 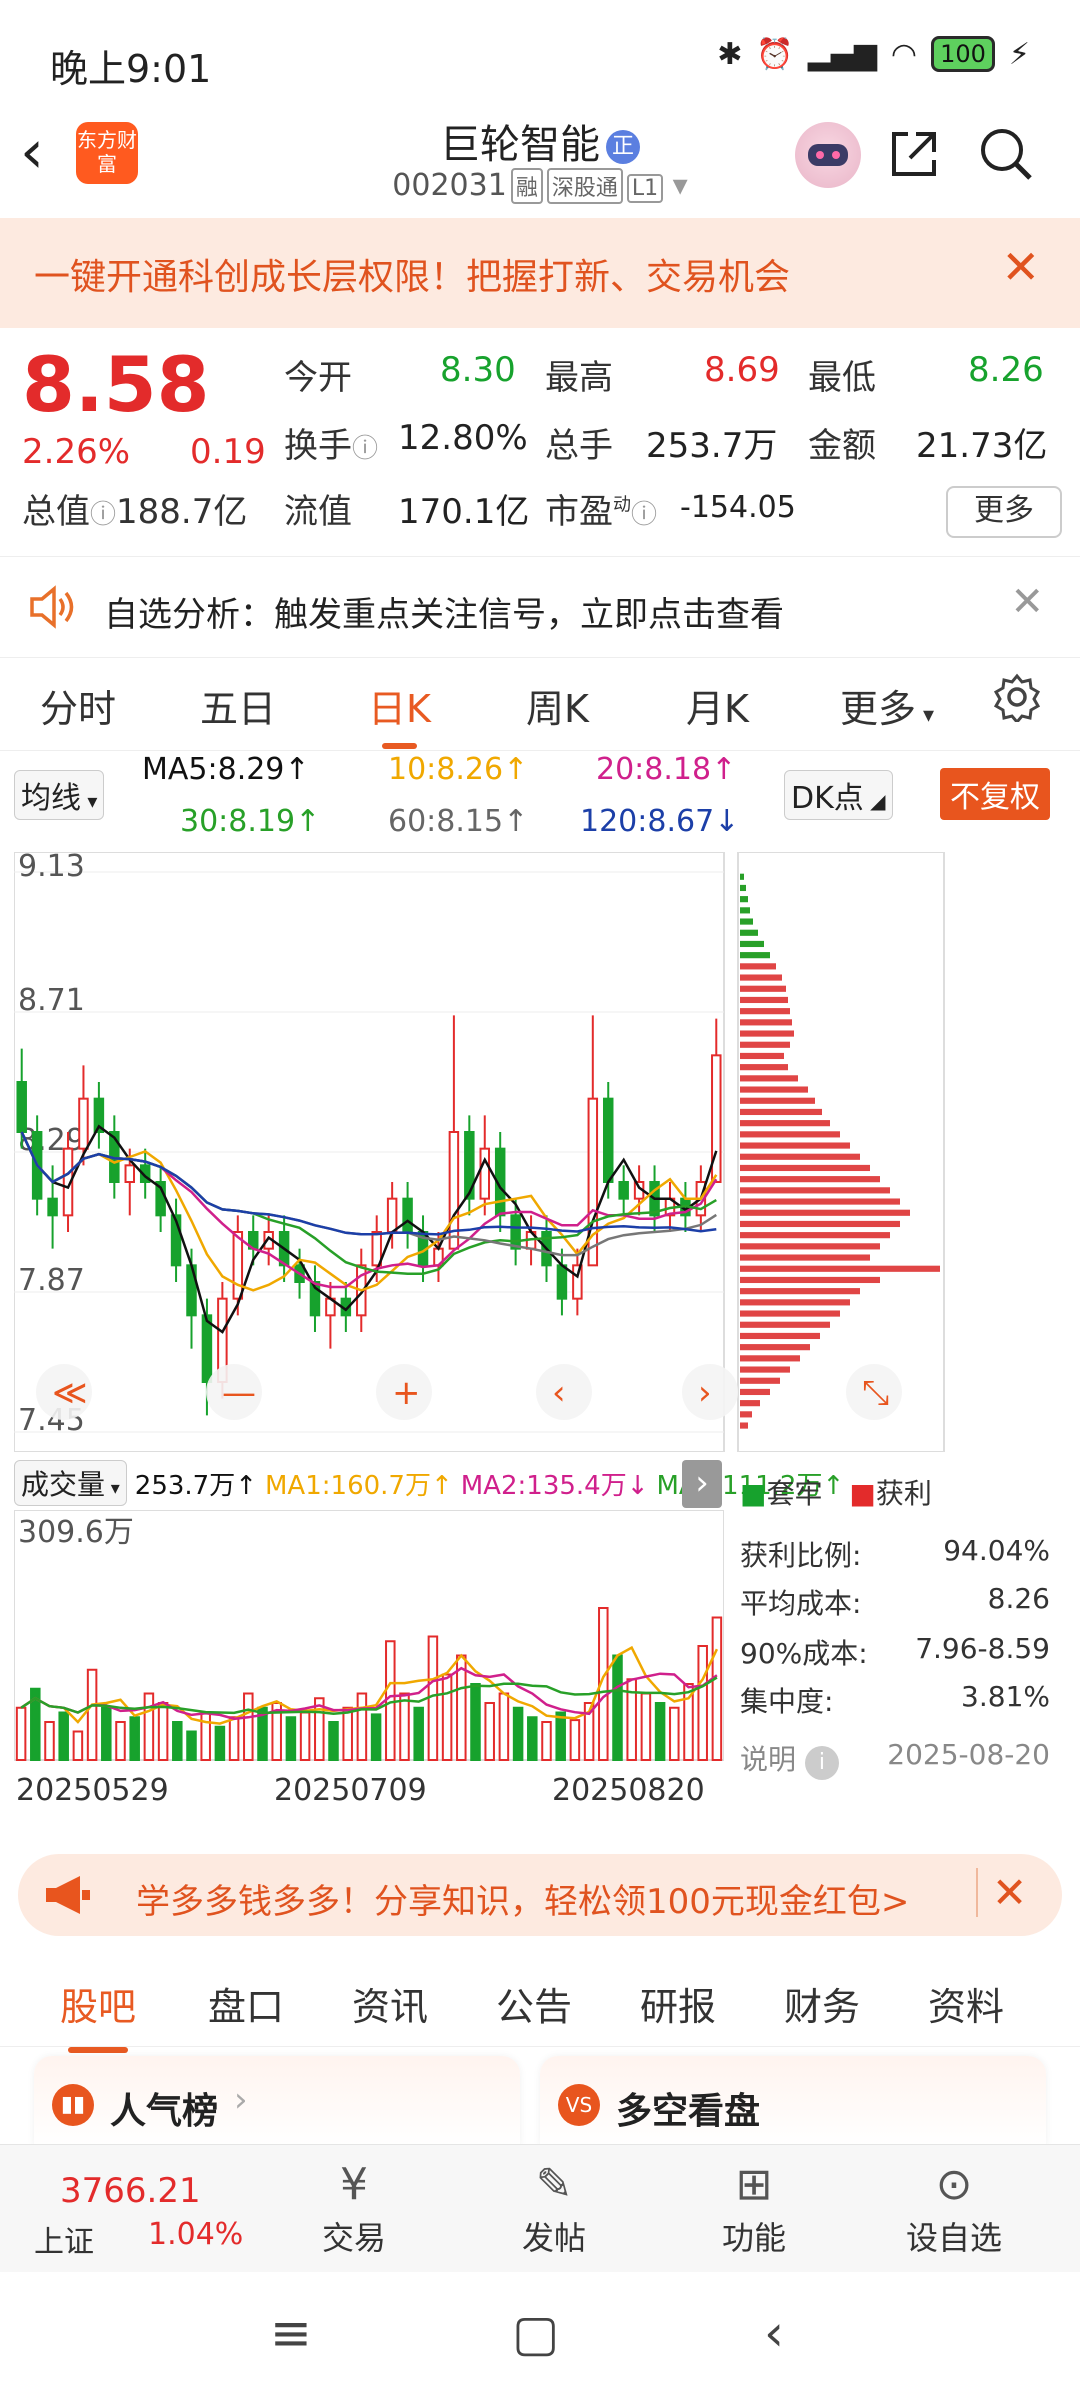 I want to click on popularity-card: ▮▮ 人气榜 ›, so click(x=277, y=2101).